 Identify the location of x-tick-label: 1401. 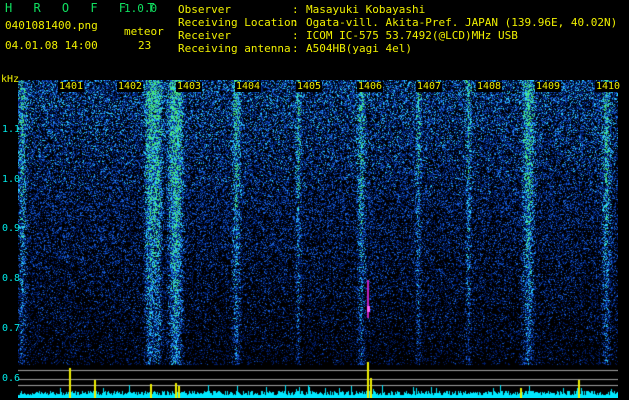
(71, 86).